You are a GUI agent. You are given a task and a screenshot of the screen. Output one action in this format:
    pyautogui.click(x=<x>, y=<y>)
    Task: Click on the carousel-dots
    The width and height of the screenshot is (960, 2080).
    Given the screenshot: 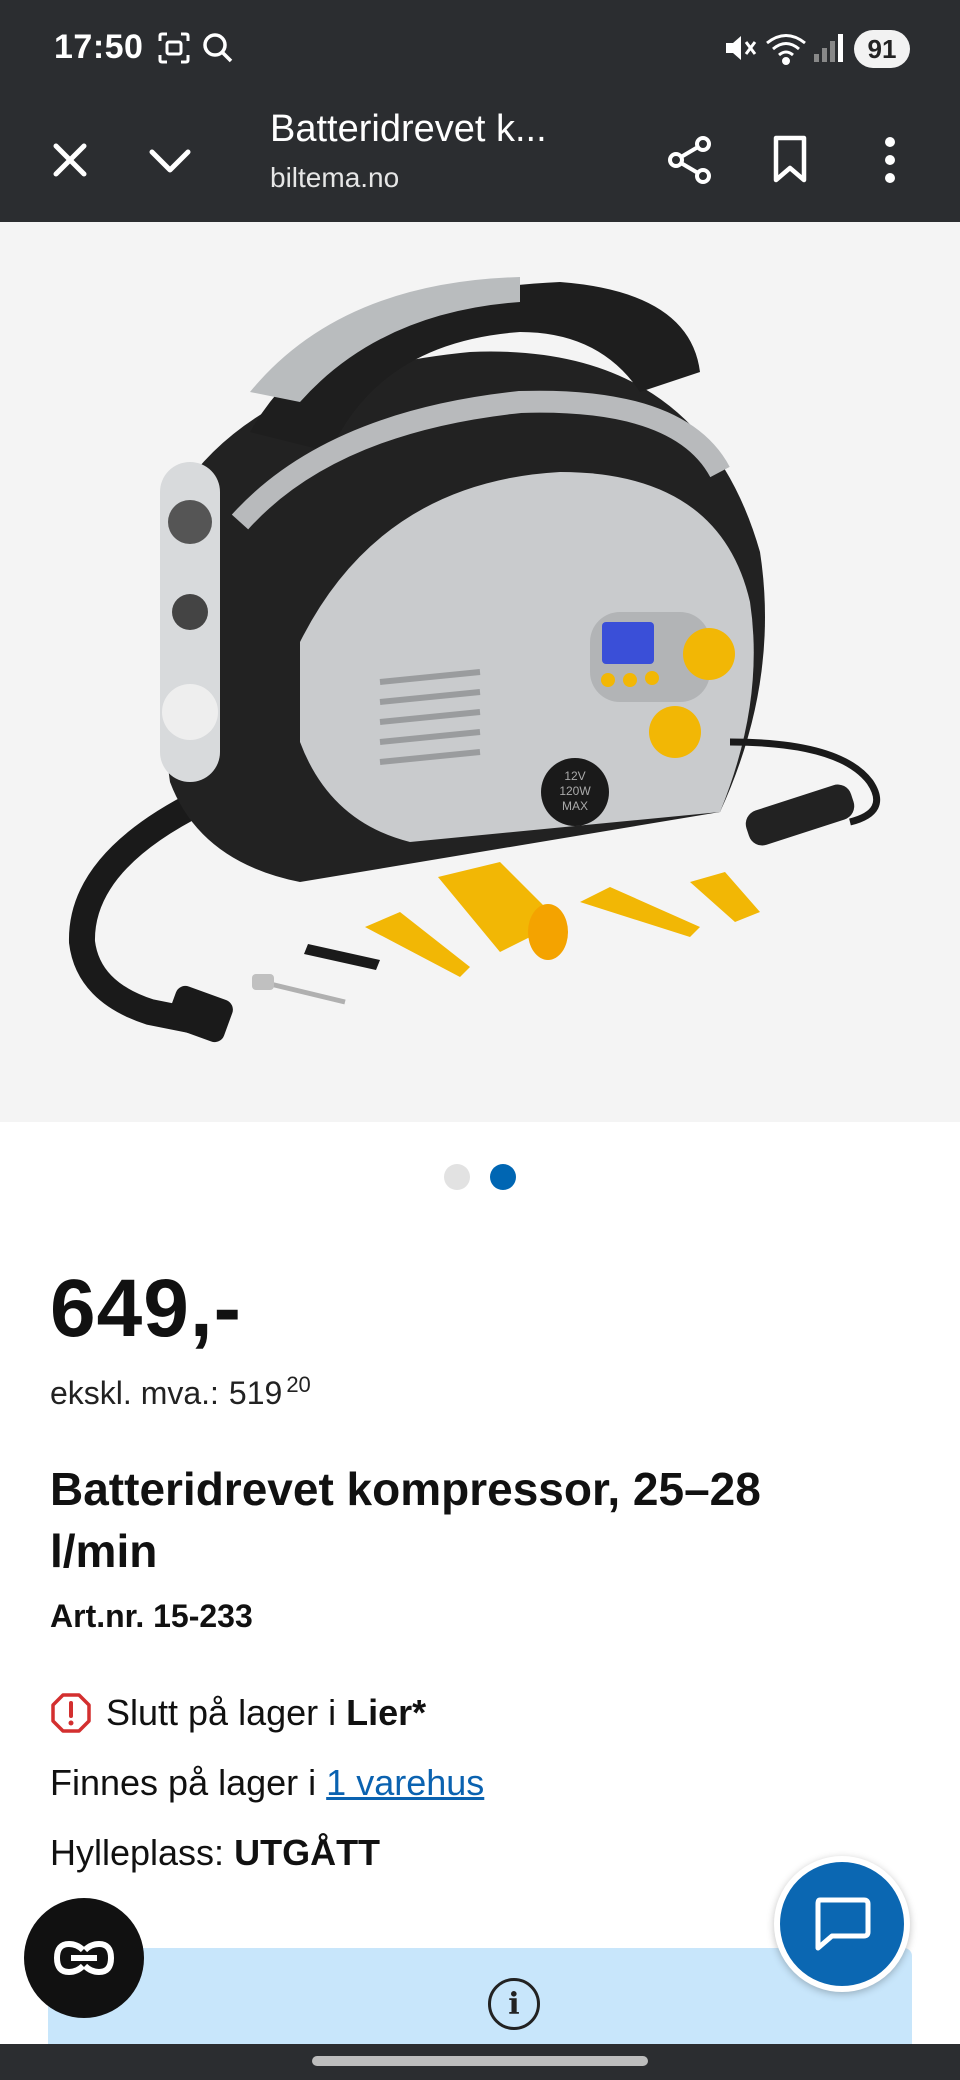 What is the action you would take?
    pyautogui.click(x=480, y=1179)
    